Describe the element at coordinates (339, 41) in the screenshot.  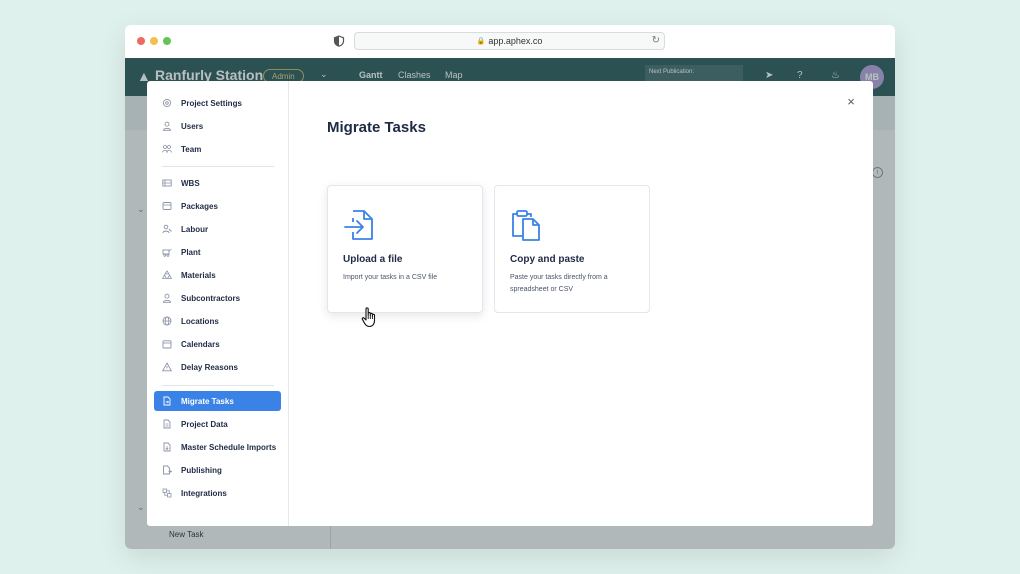
I see `shield-icon` at that location.